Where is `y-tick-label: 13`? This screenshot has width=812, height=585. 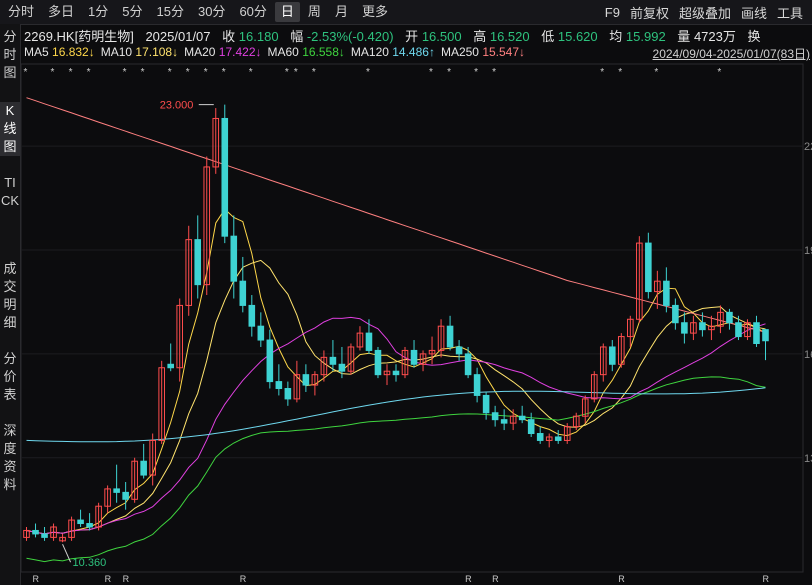 y-tick-label: 13 is located at coordinates (808, 459).